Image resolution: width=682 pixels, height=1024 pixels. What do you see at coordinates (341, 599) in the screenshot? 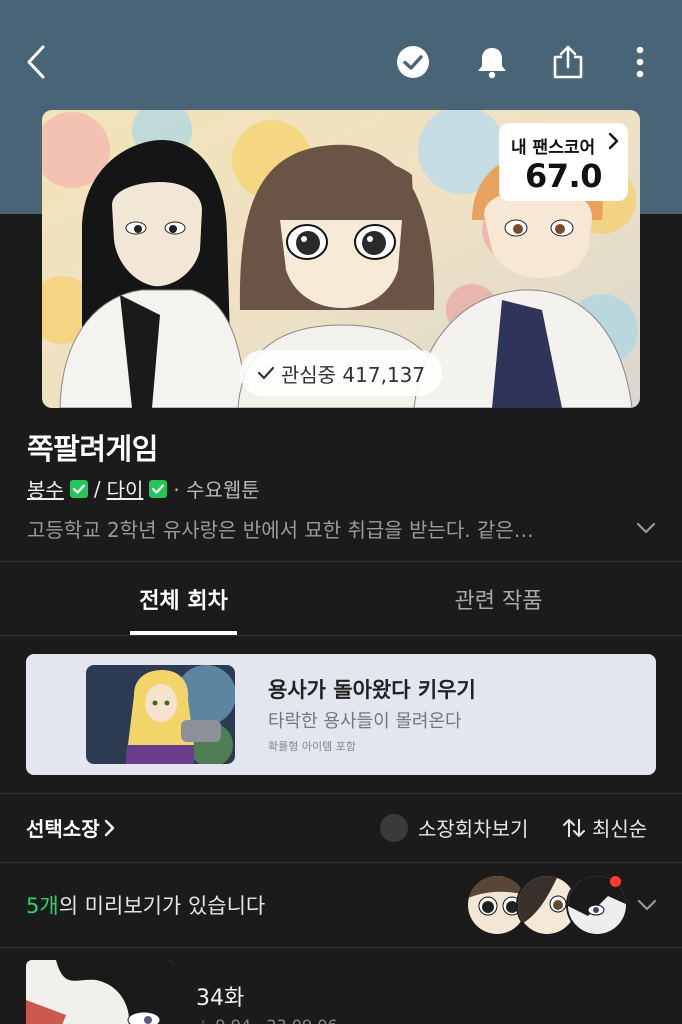
I see `tab-bar: 전체 회차 관련 작품` at bounding box center [341, 599].